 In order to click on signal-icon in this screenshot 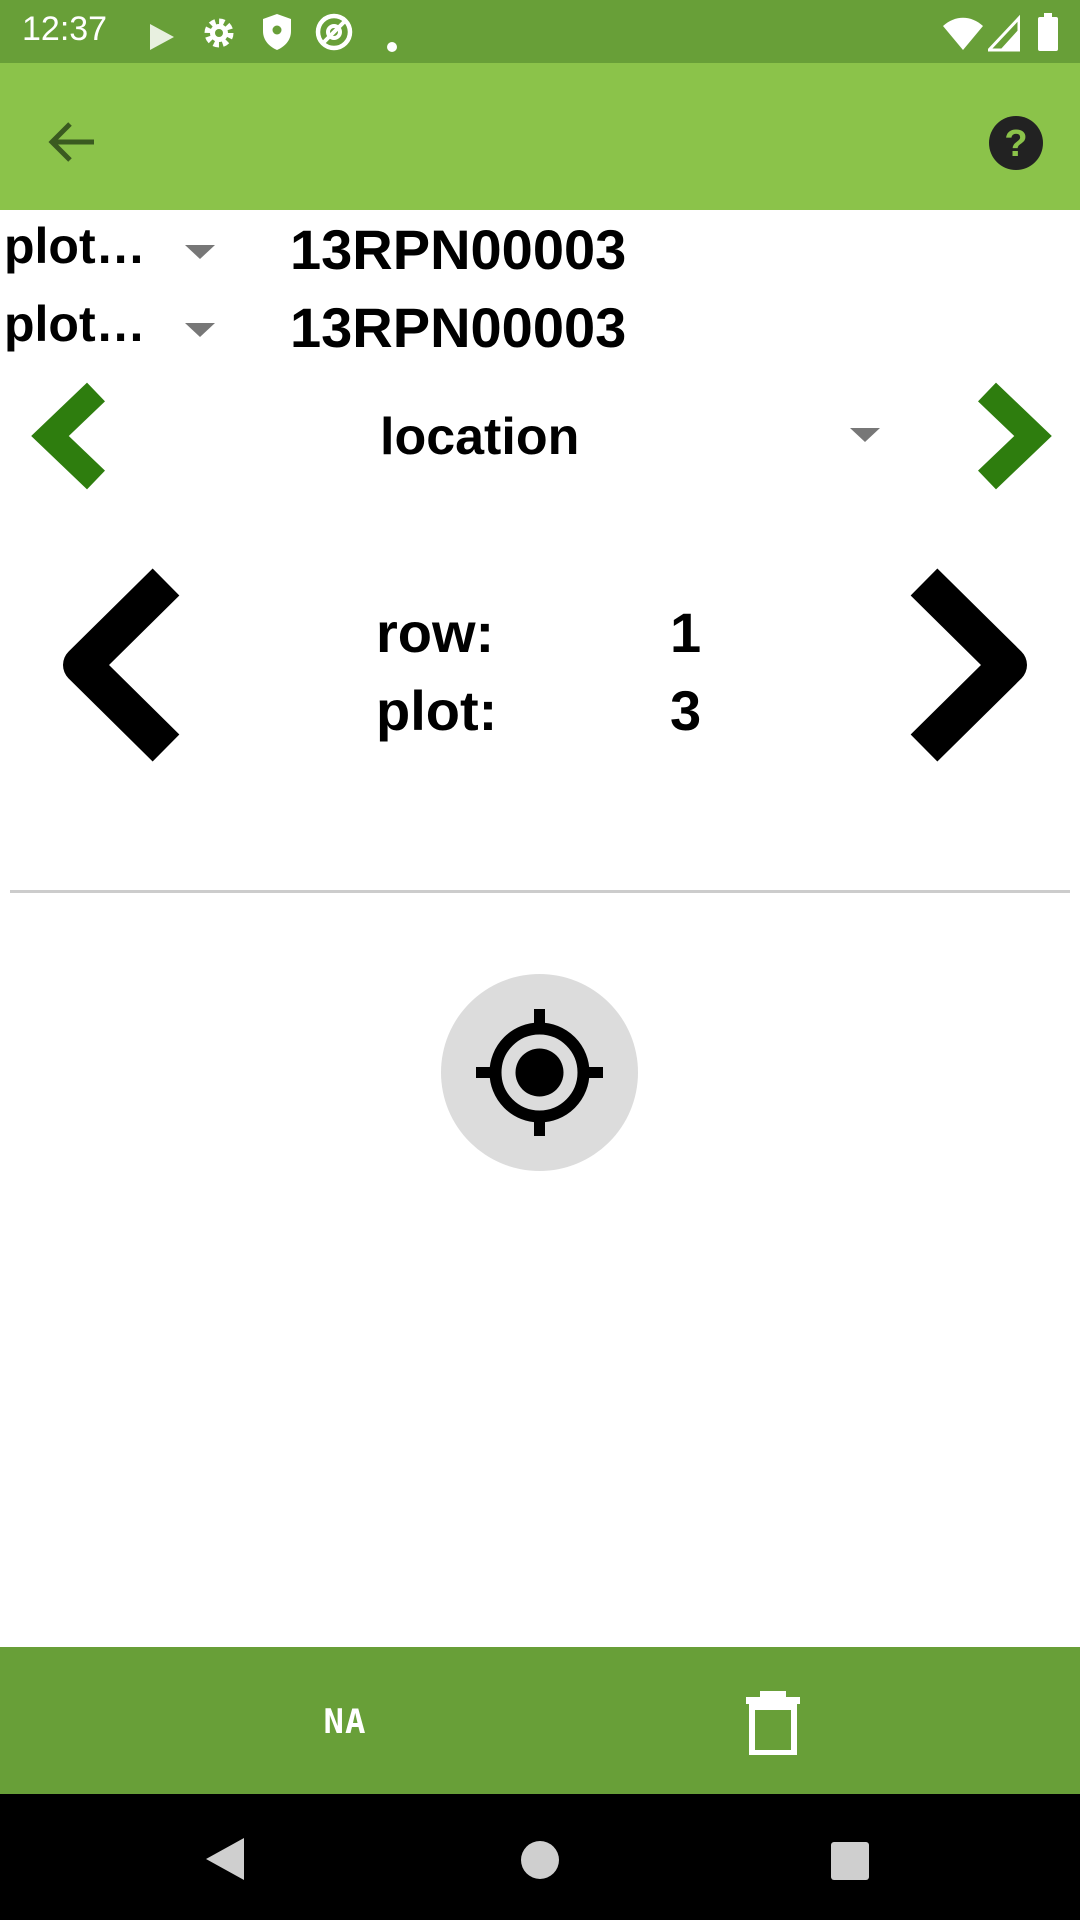, I will do `click(1004, 33)`.